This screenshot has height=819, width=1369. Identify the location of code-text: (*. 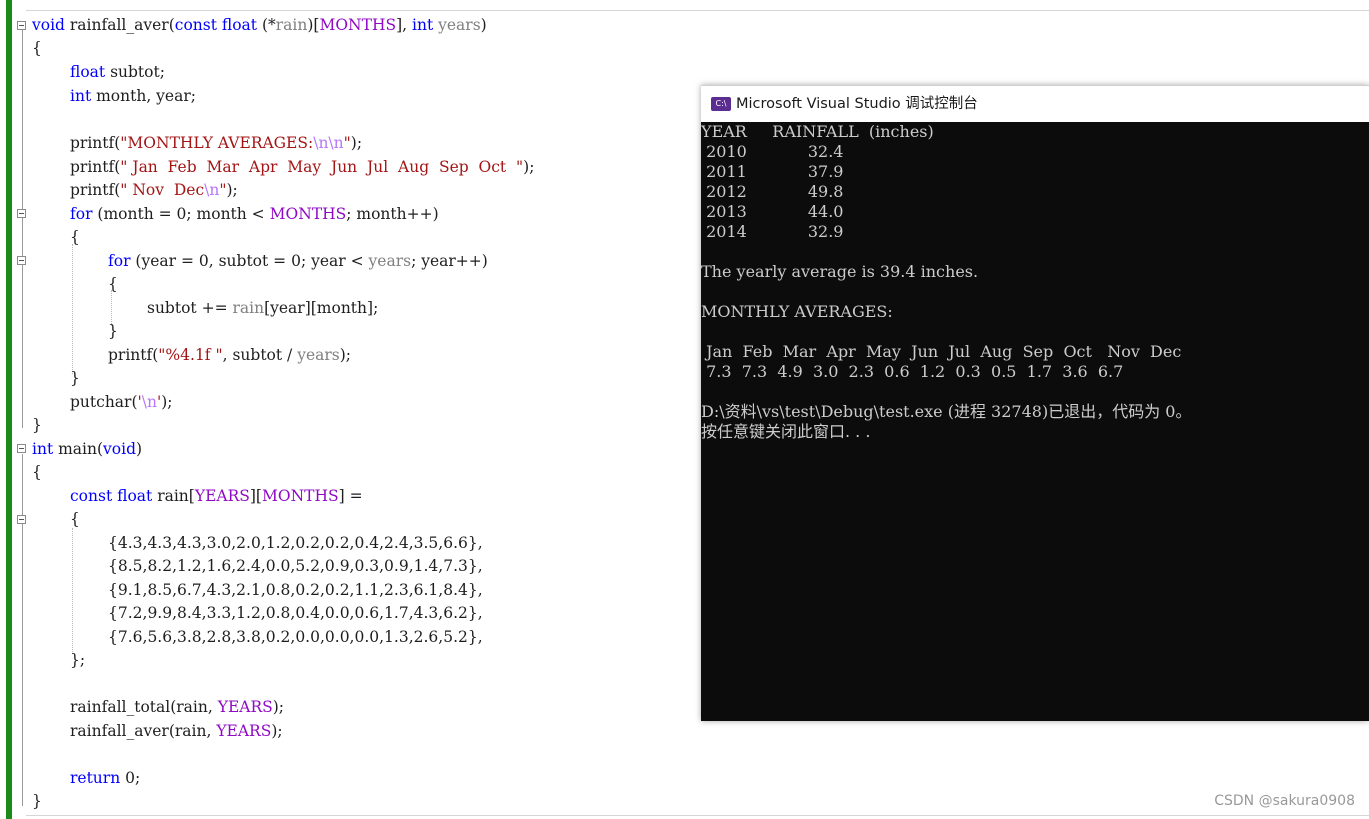
(266, 25).